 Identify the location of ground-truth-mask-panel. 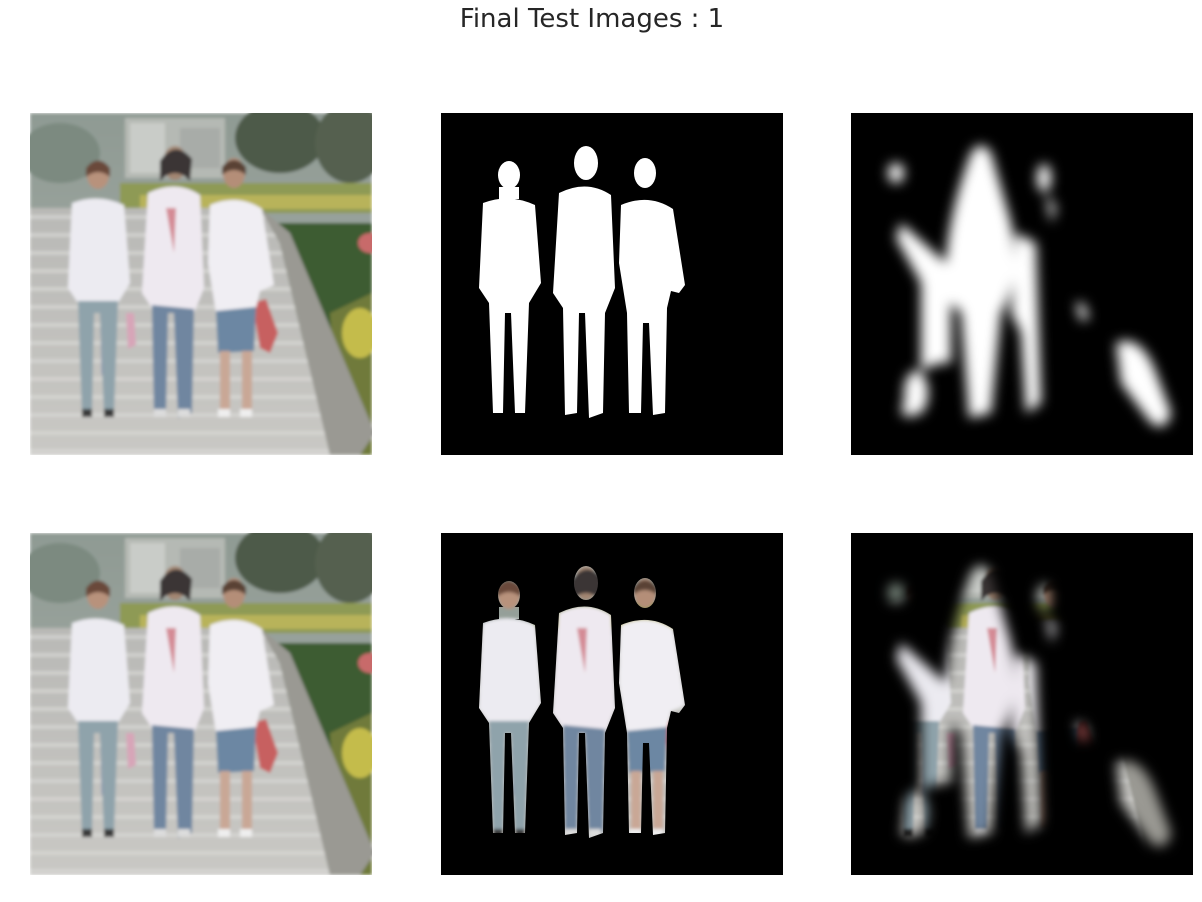
(612, 284).